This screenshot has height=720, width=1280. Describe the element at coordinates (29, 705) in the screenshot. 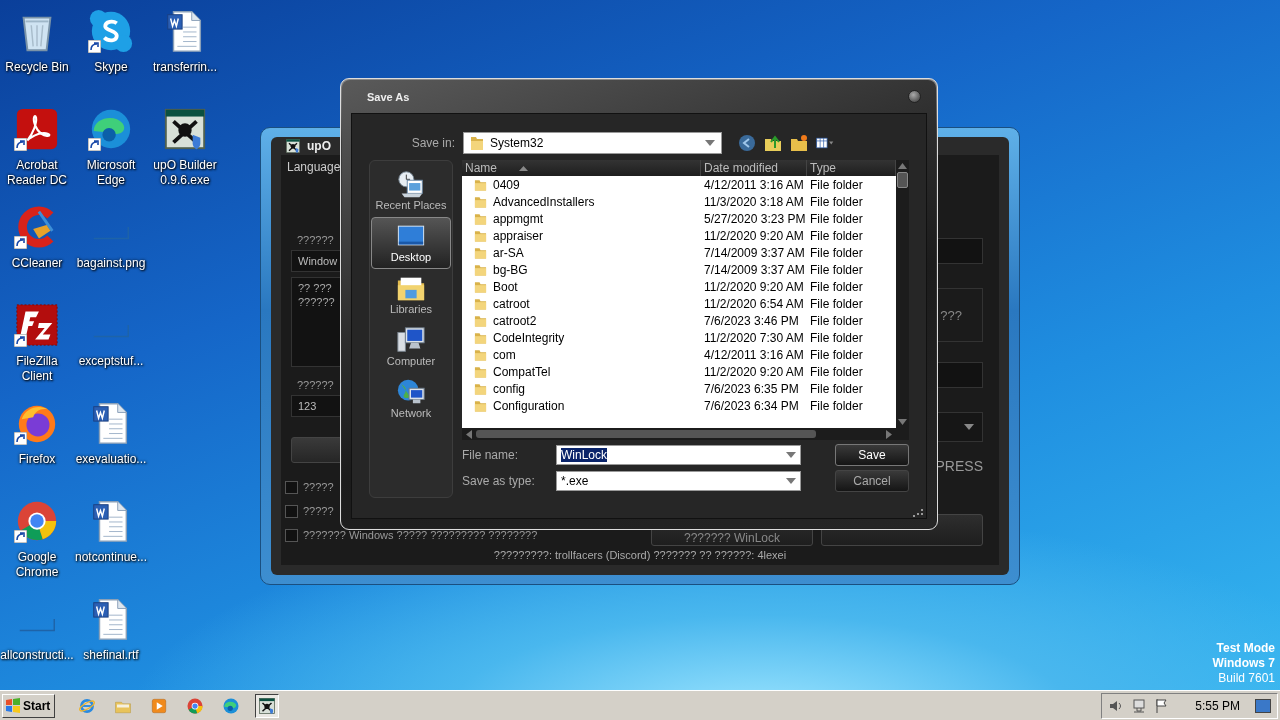

I see `start-button: Start` at that location.